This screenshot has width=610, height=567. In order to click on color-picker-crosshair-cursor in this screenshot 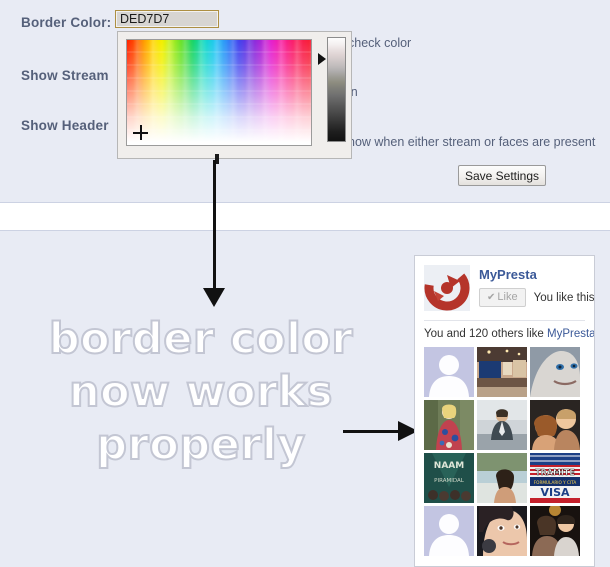, I will do `click(140, 132)`.